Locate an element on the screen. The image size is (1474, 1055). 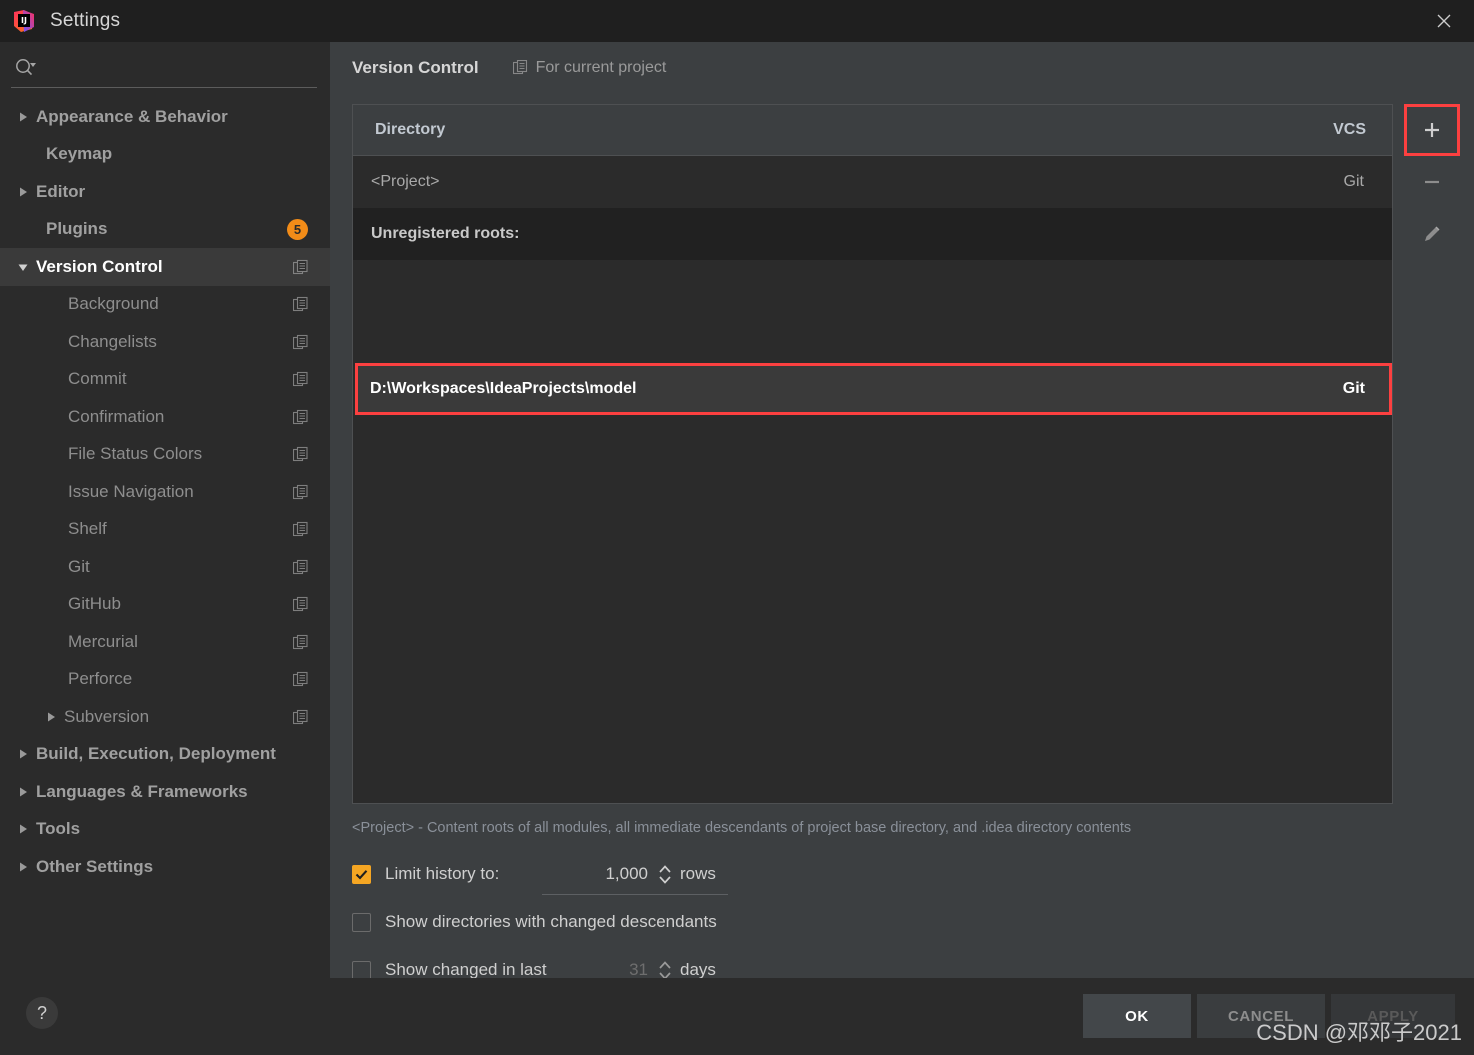
scope-indicator: For current project is located at coordinates (589, 68).